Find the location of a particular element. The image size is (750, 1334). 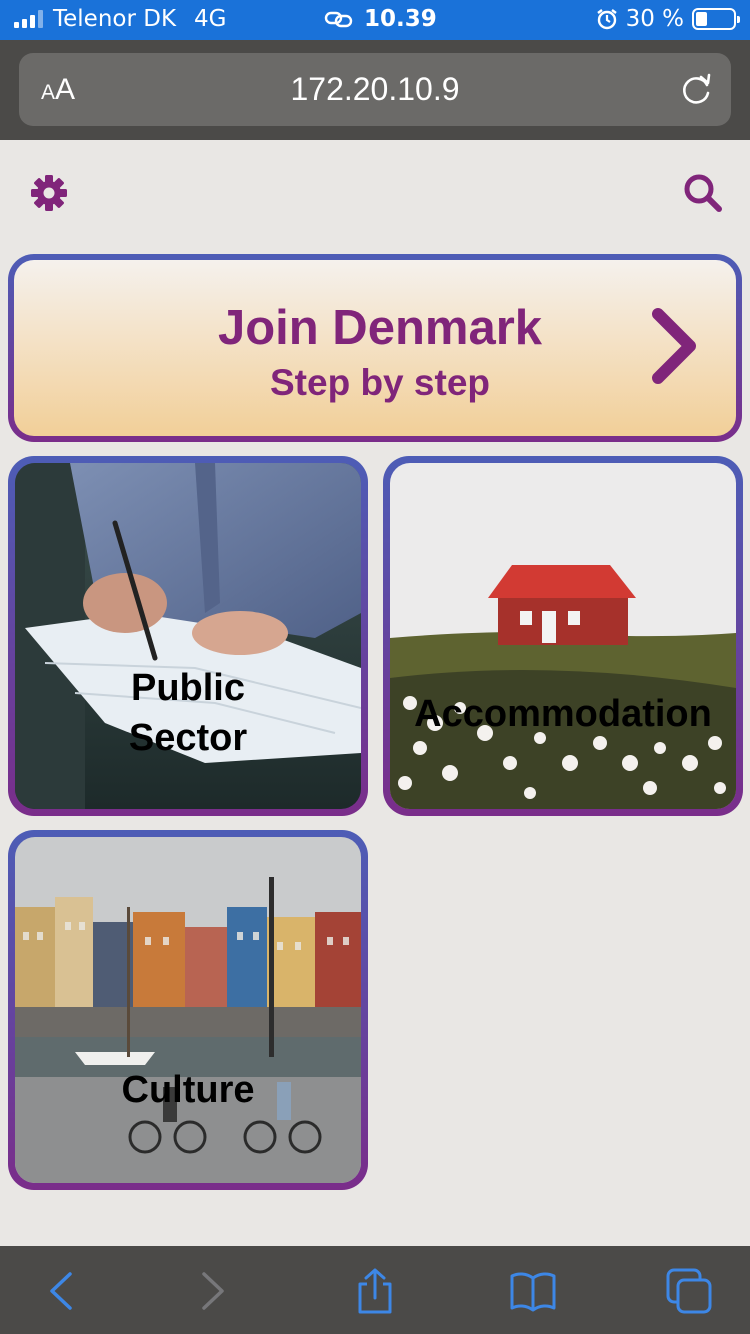

tile-culture: Culture is located at coordinates (188, 1010).